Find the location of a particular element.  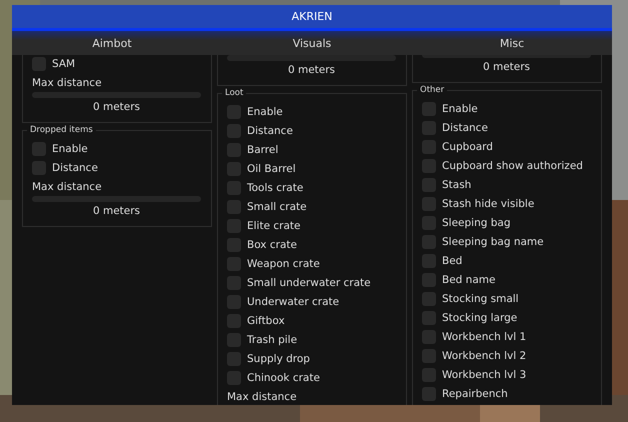

column-header: Misc is located at coordinates (512, 43).